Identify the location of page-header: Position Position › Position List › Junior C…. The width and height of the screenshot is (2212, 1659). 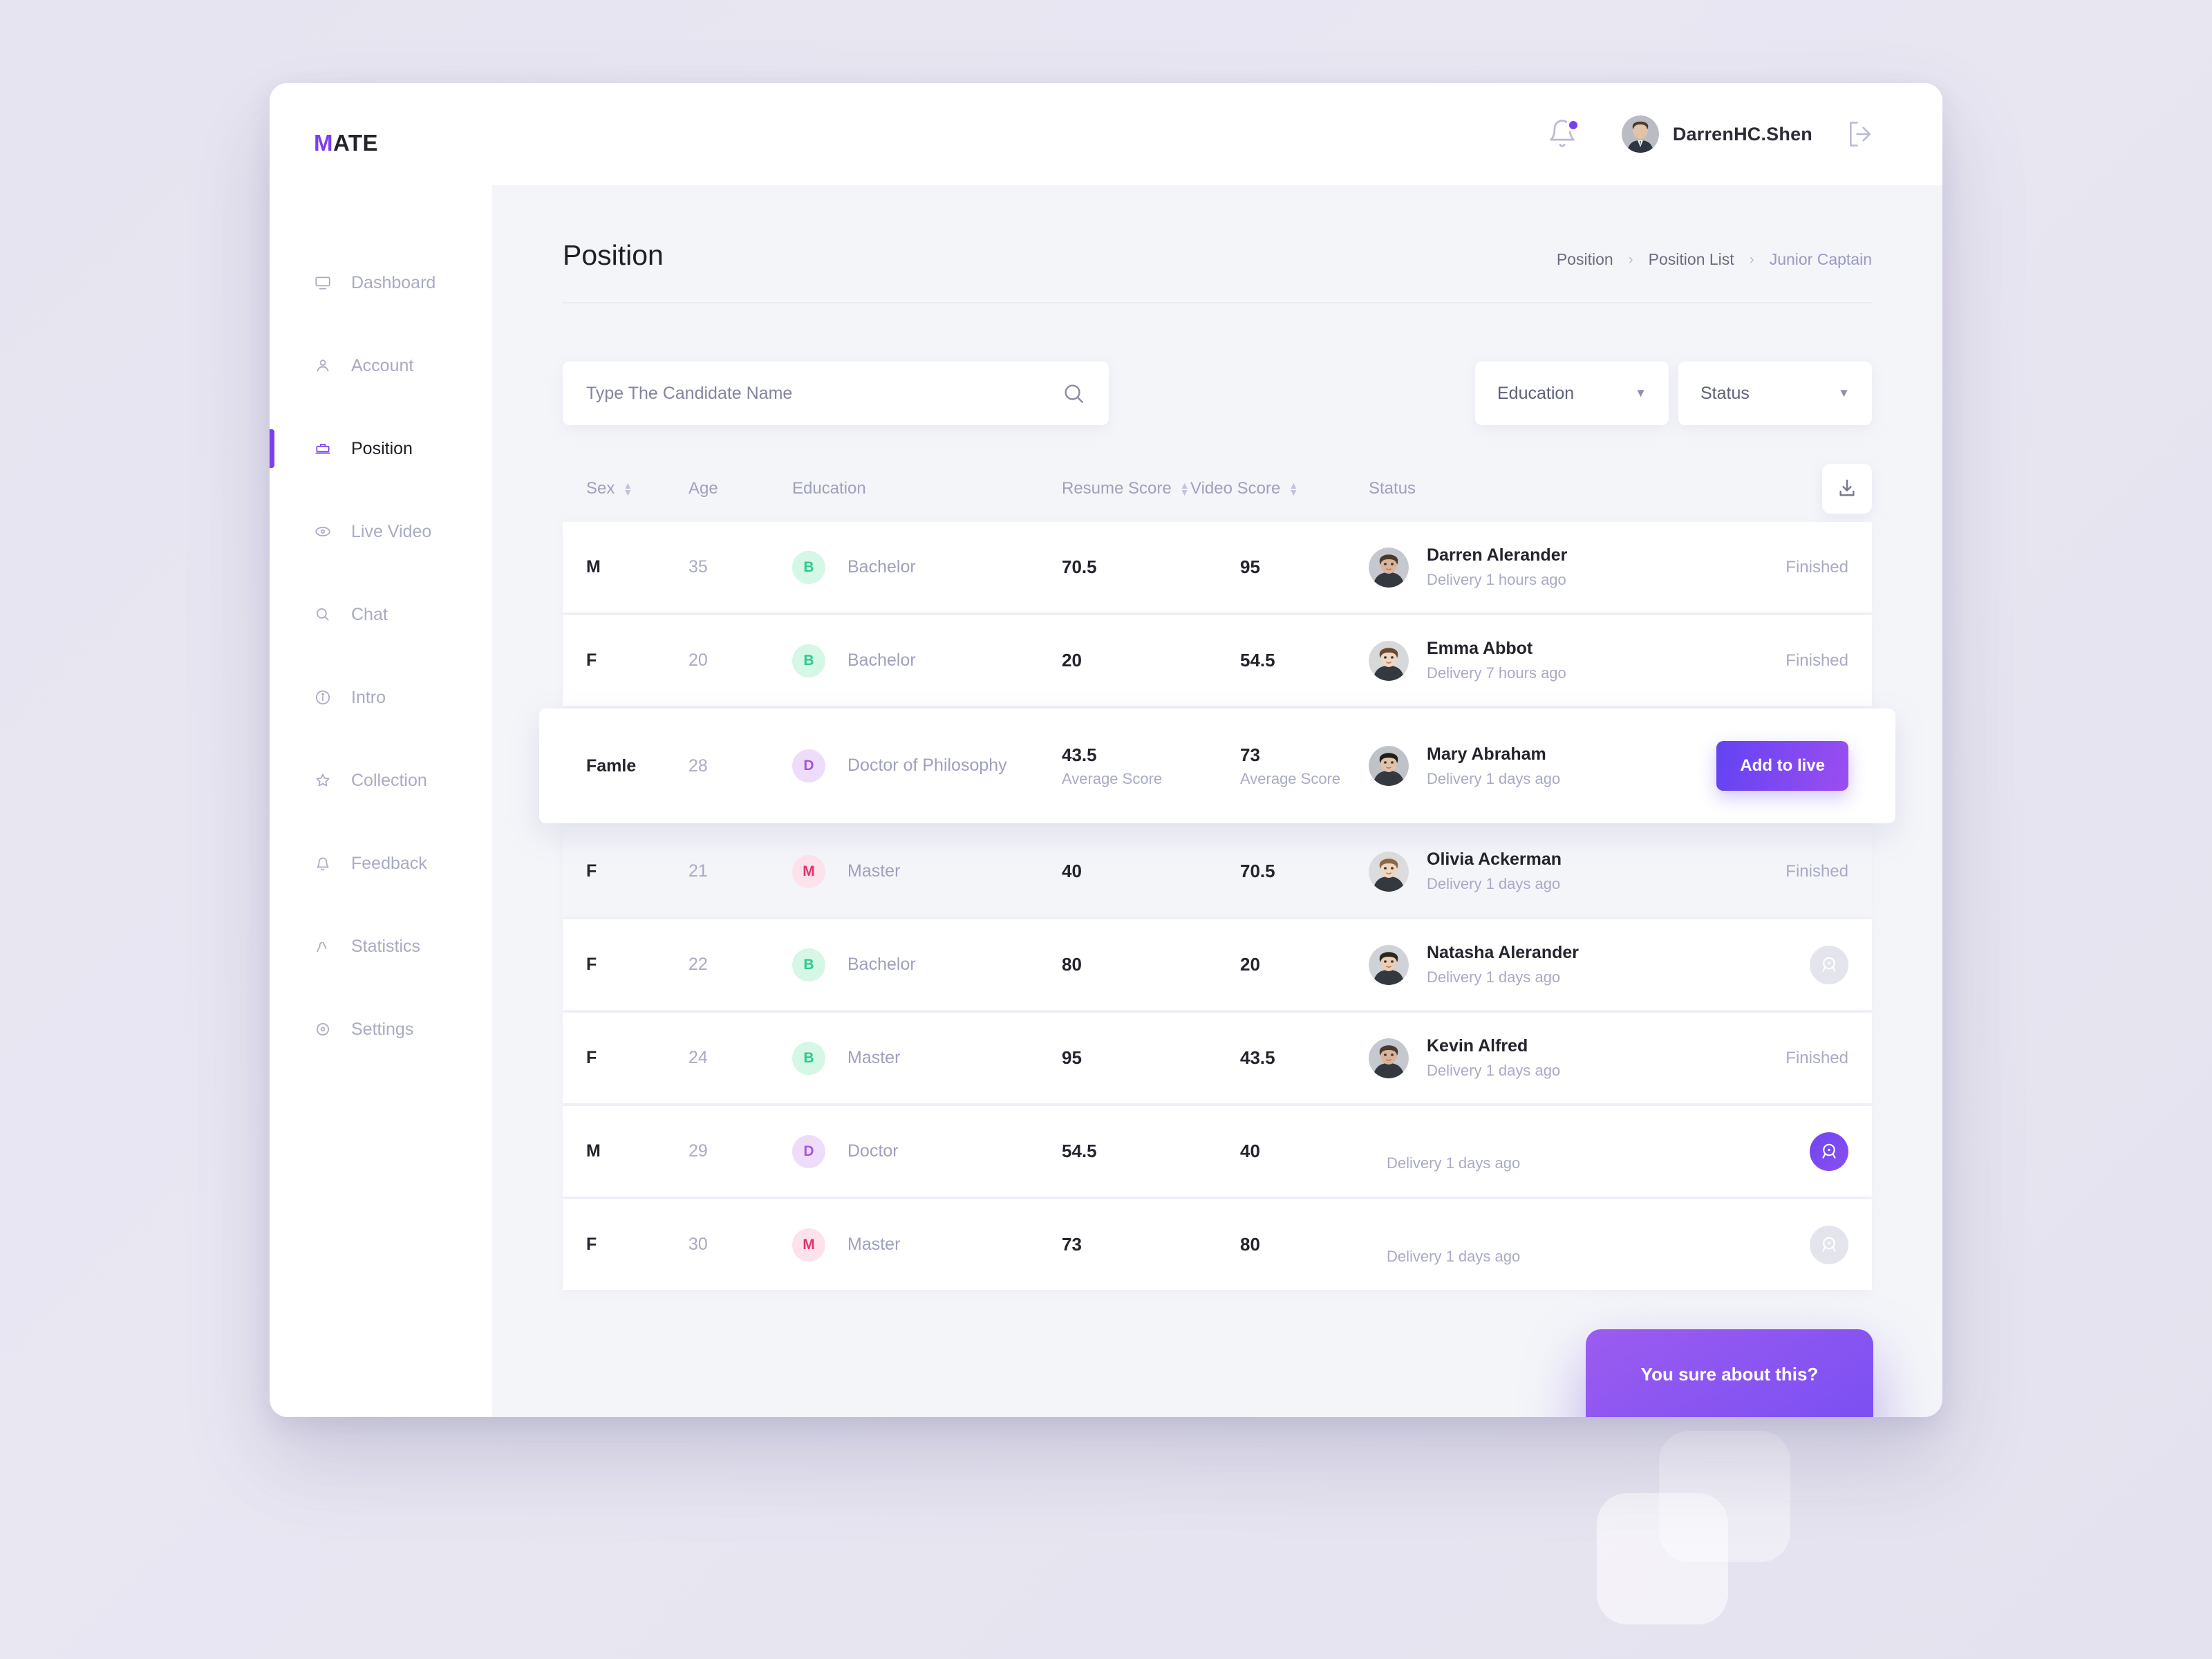
(1217, 244).